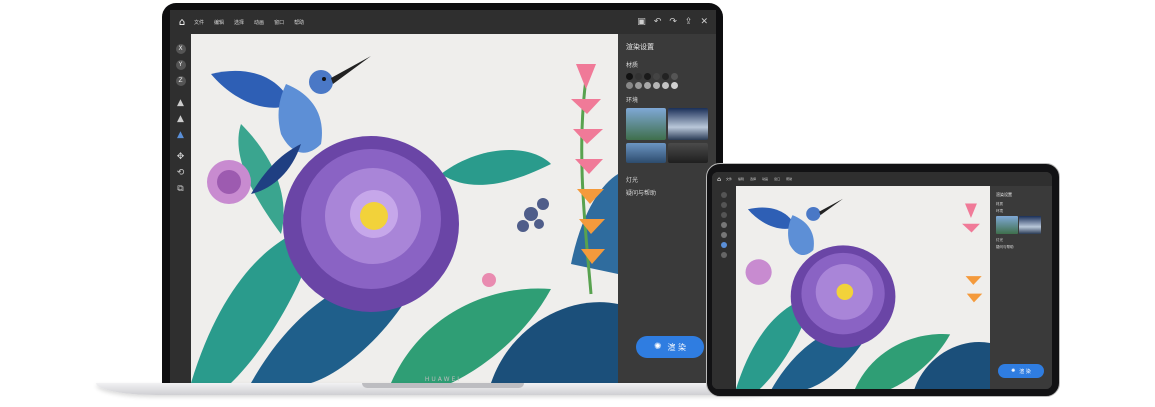 This screenshot has width=1155, height=407. I want to click on menu-help: 帮助, so click(299, 22).